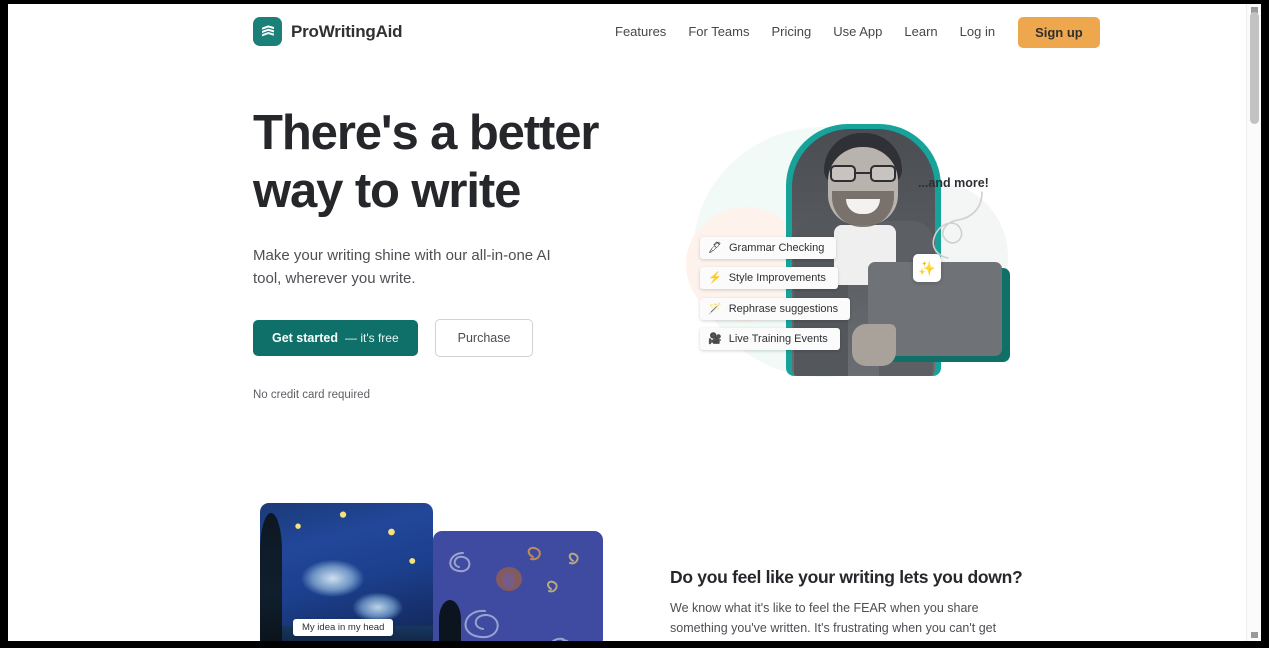 This screenshot has height=648, width=1269. What do you see at coordinates (640, 32) in the screenshot?
I see `nav-item-features: Features` at bounding box center [640, 32].